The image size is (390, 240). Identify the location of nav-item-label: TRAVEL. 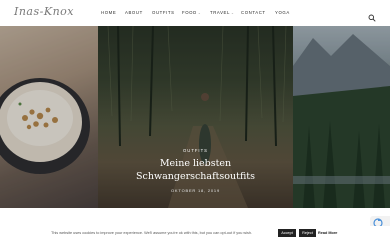
(220, 12).